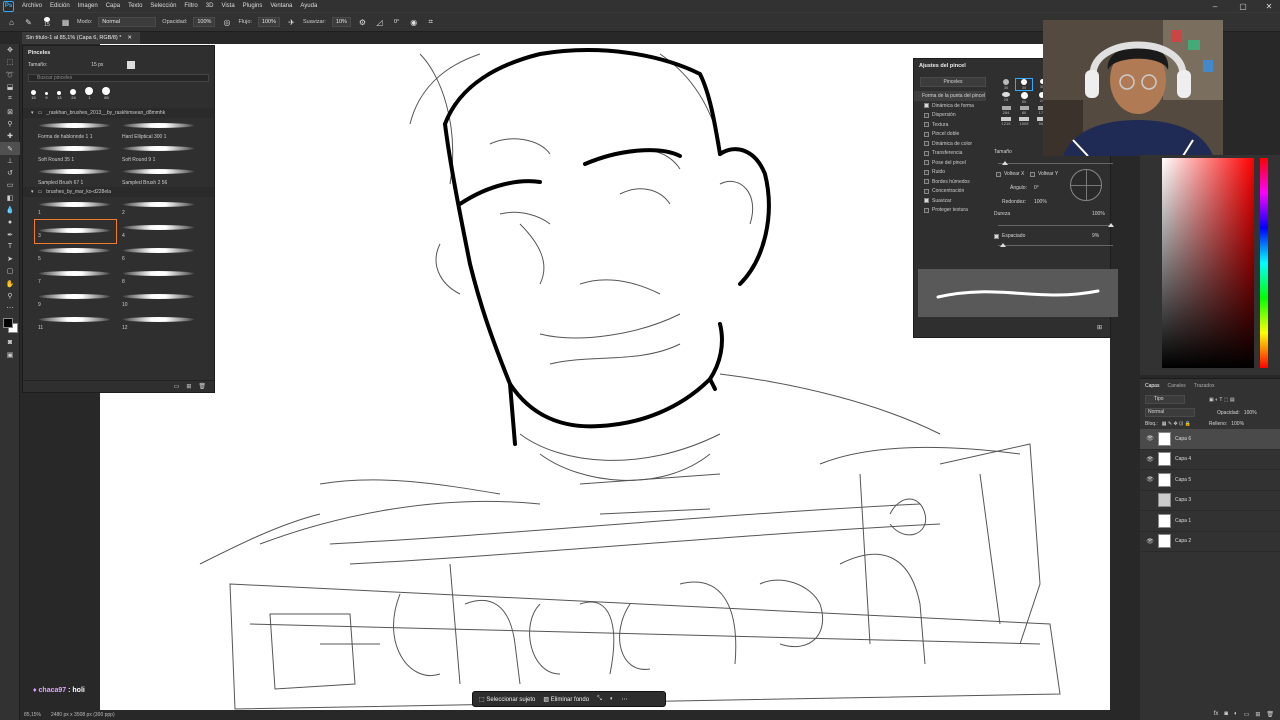 The image size is (1280, 720). Describe the element at coordinates (1210, 521) in the screenshot. I see `layer-row: Capa 1` at that location.